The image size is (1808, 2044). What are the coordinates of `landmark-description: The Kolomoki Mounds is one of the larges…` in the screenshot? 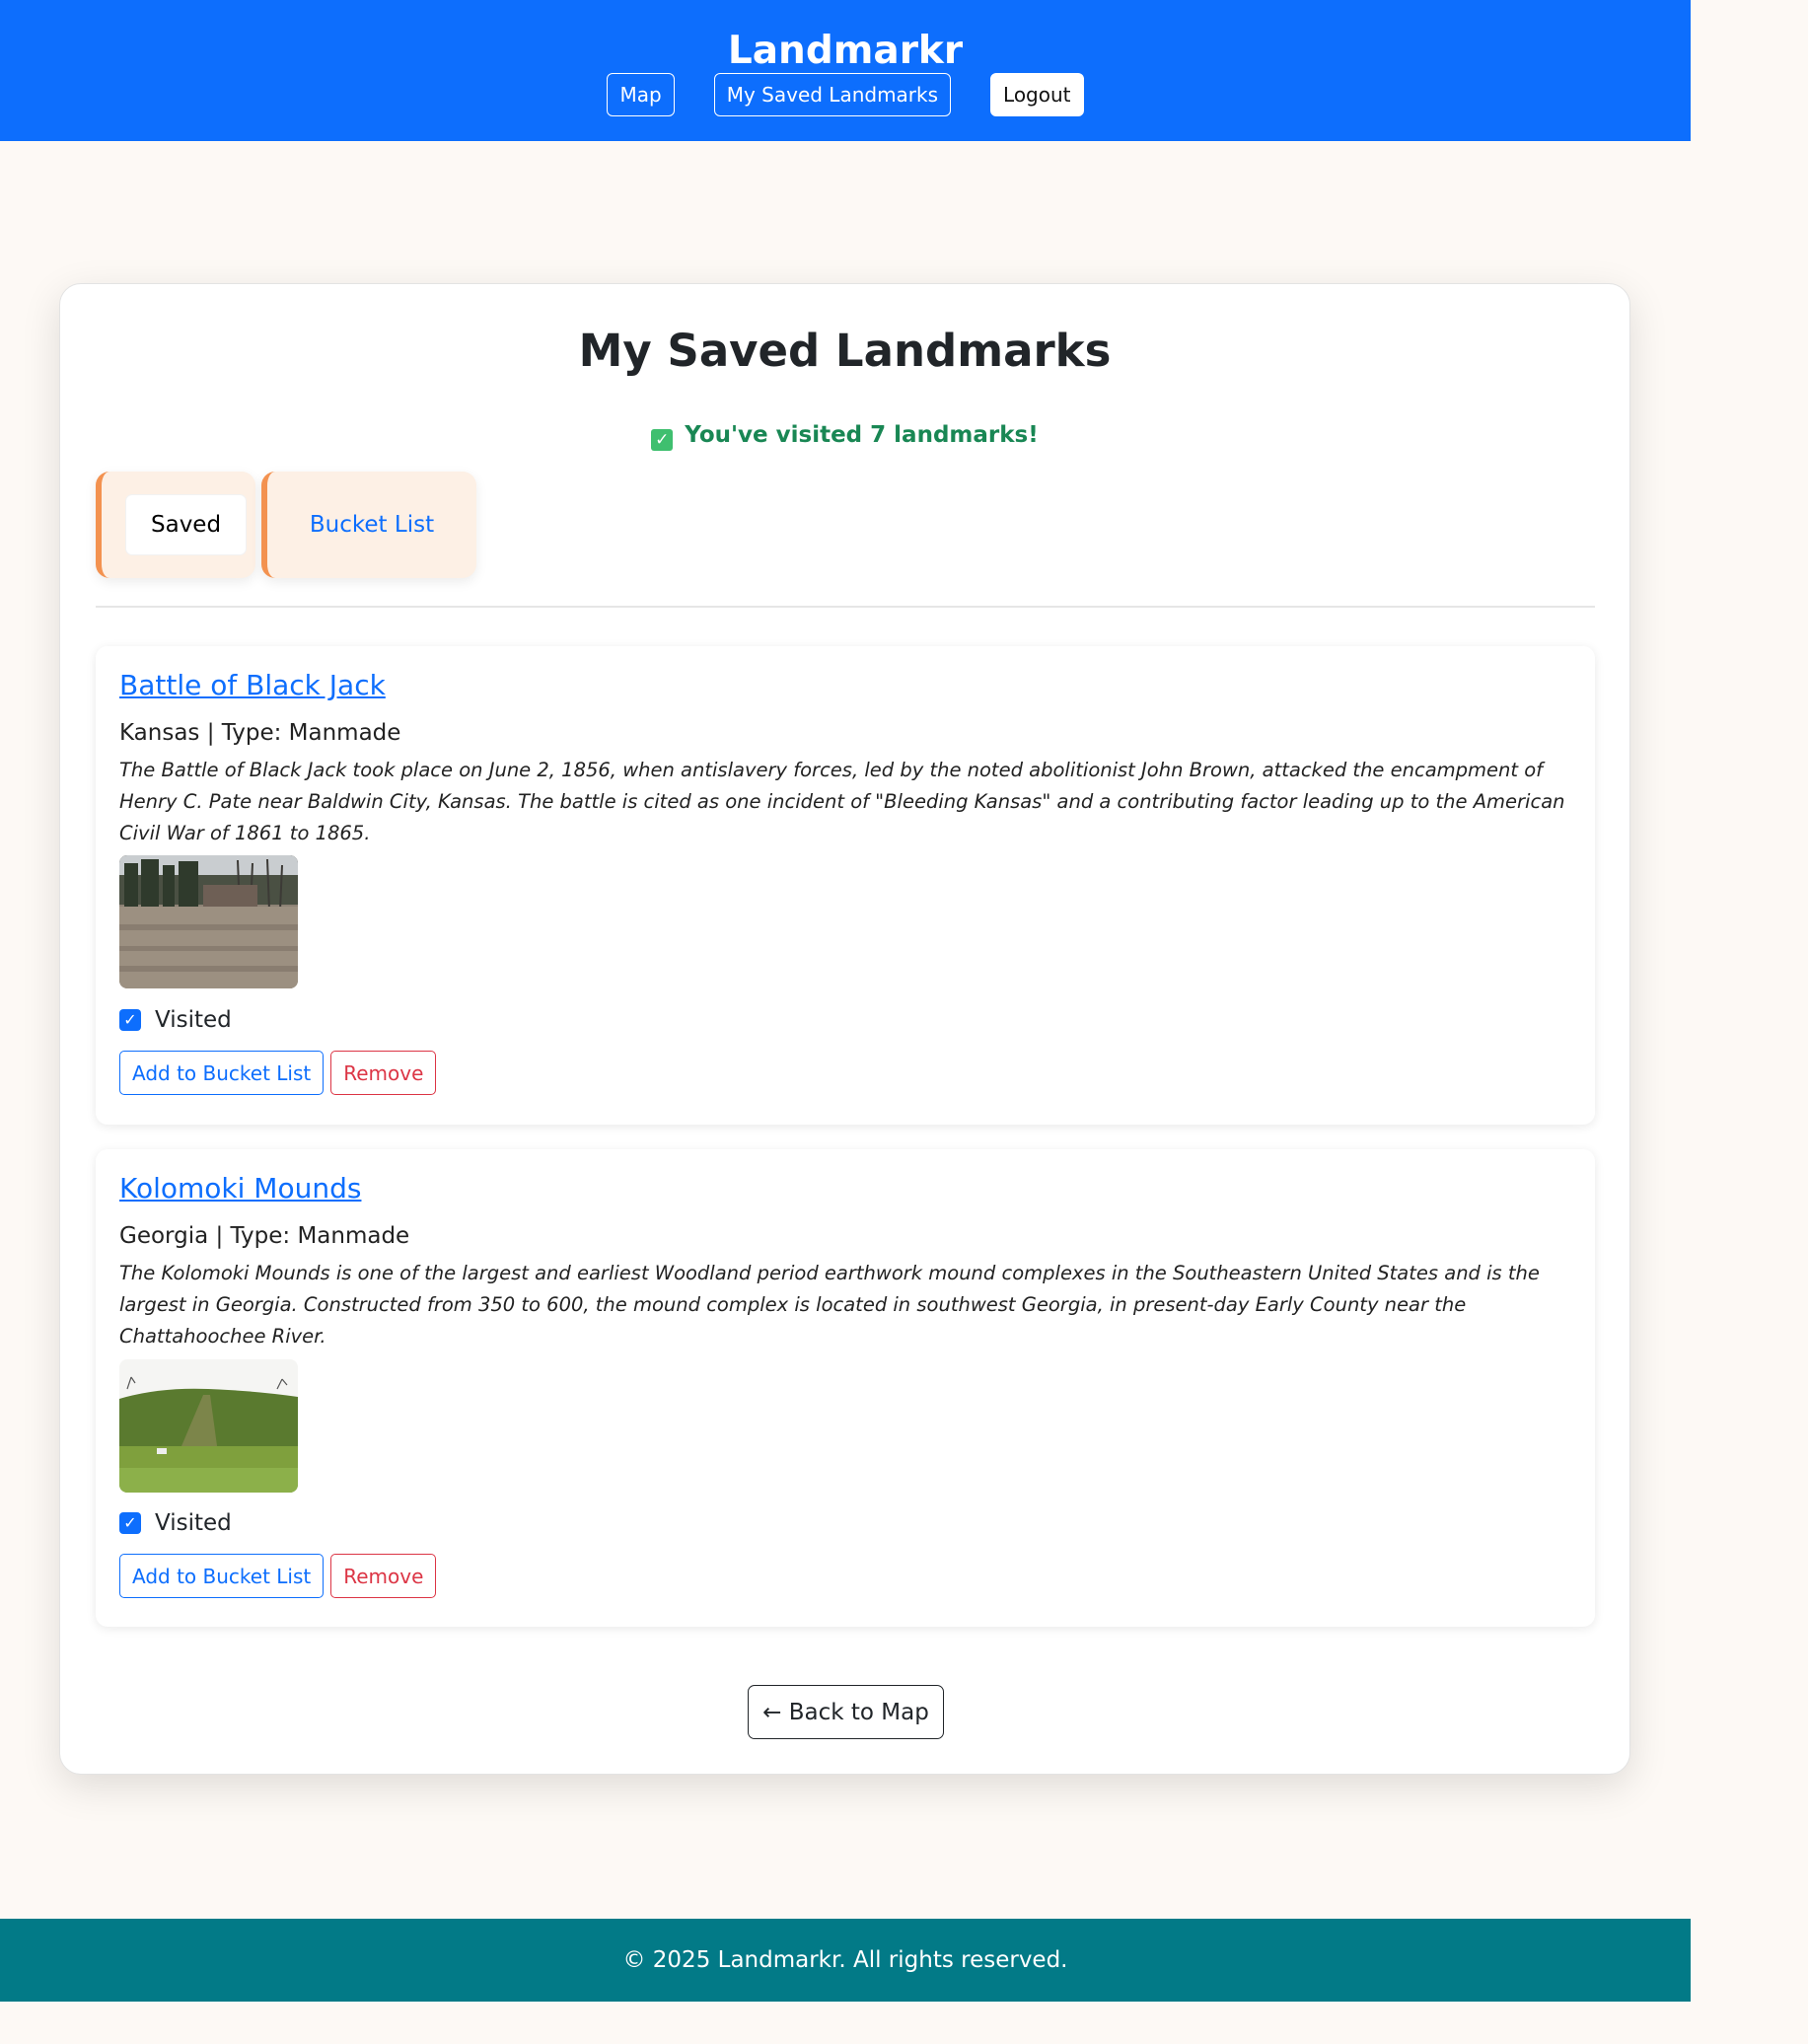 It's located at (830, 1305).